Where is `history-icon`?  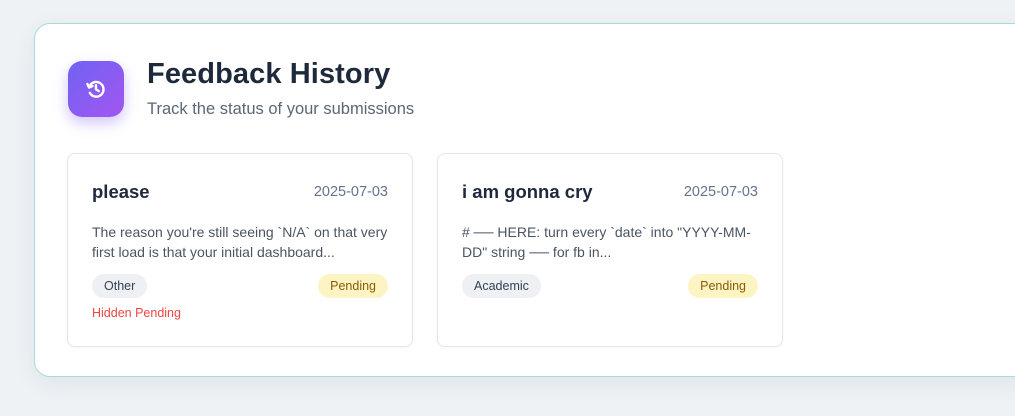 history-icon is located at coordinates (96, 89).